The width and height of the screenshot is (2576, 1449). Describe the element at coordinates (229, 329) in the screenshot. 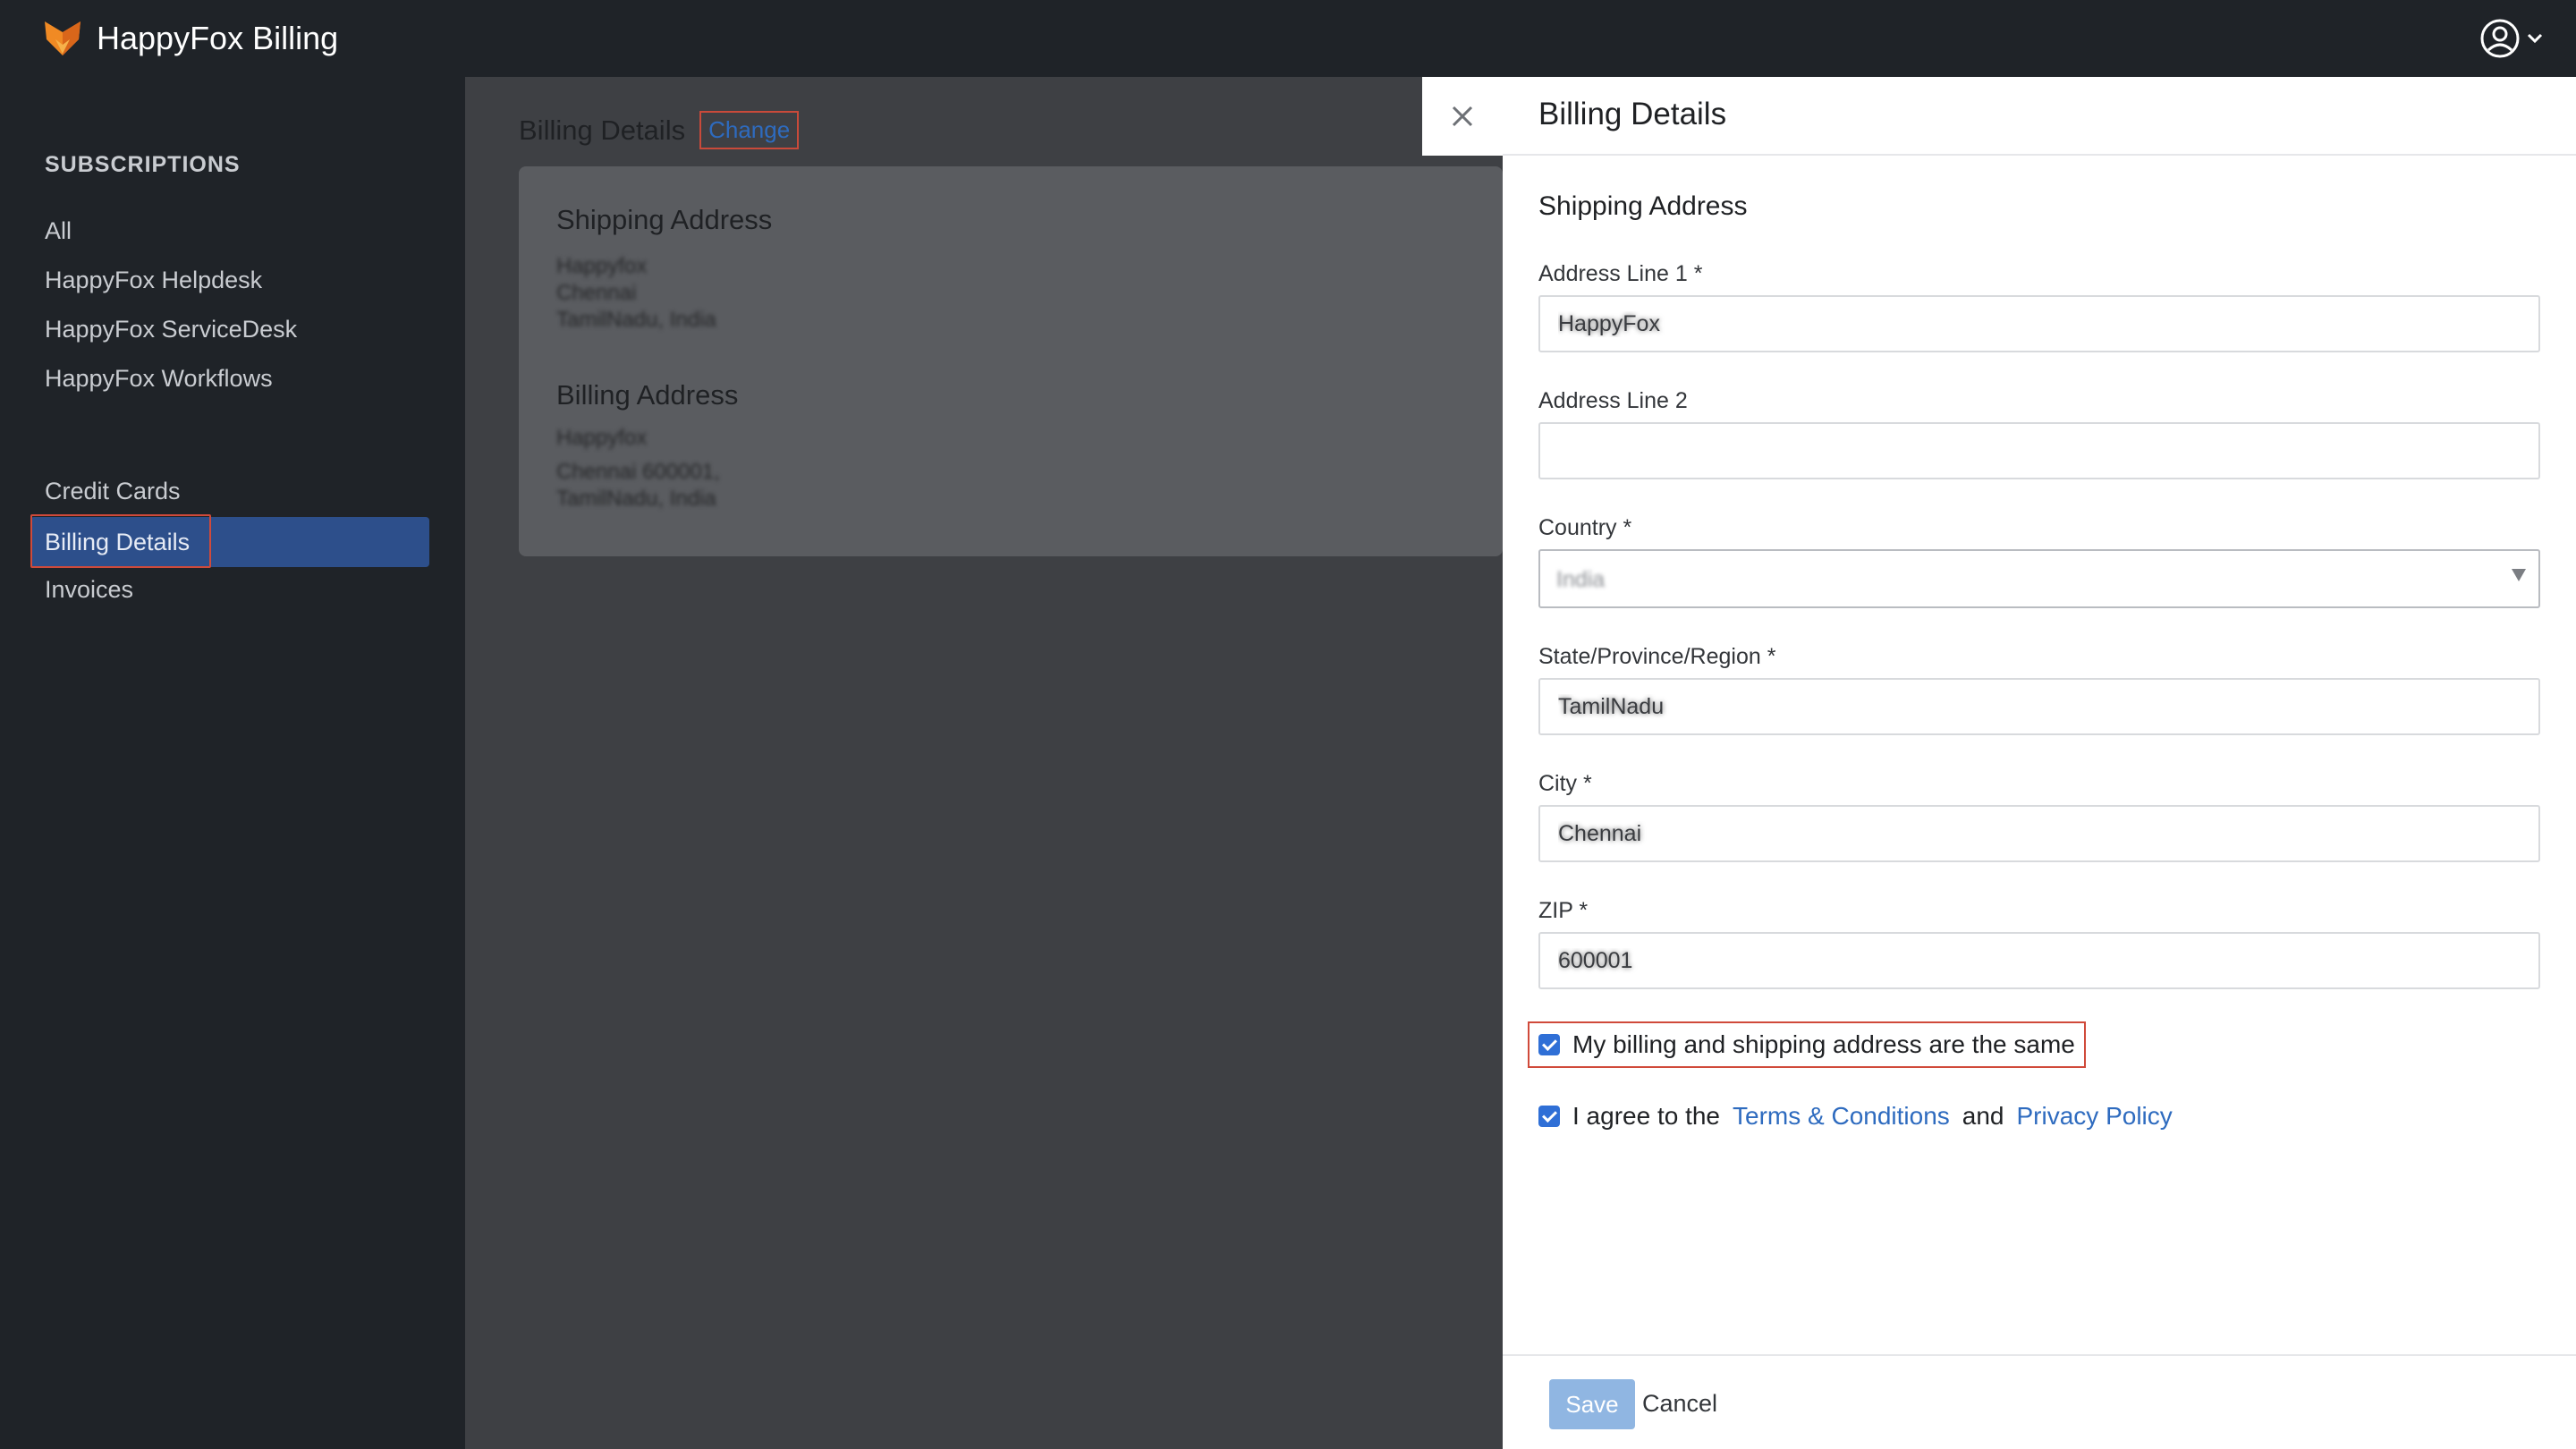

I see `sidebar-item-servicedesk: HappyFox ServiceDesk` at that location.